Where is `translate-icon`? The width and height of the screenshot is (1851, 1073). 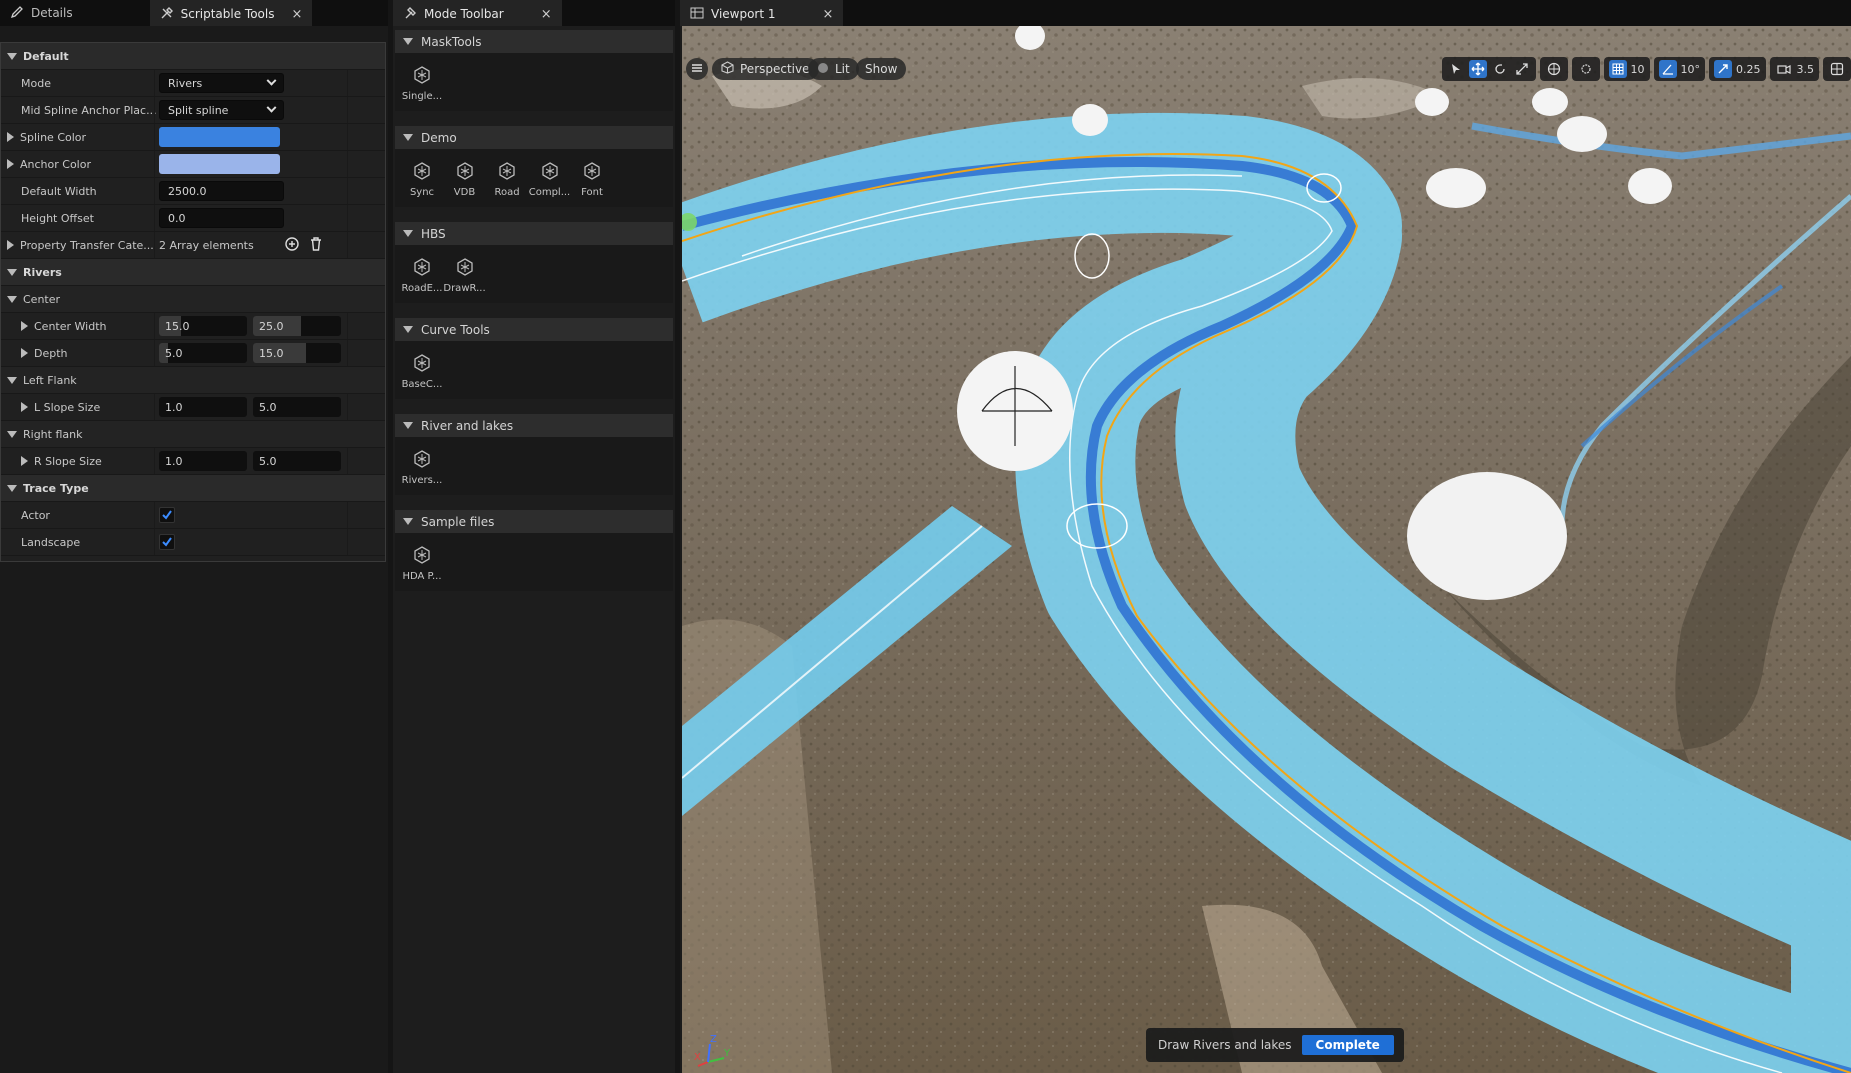
translate-icon is located at coordinates (1477, 69).